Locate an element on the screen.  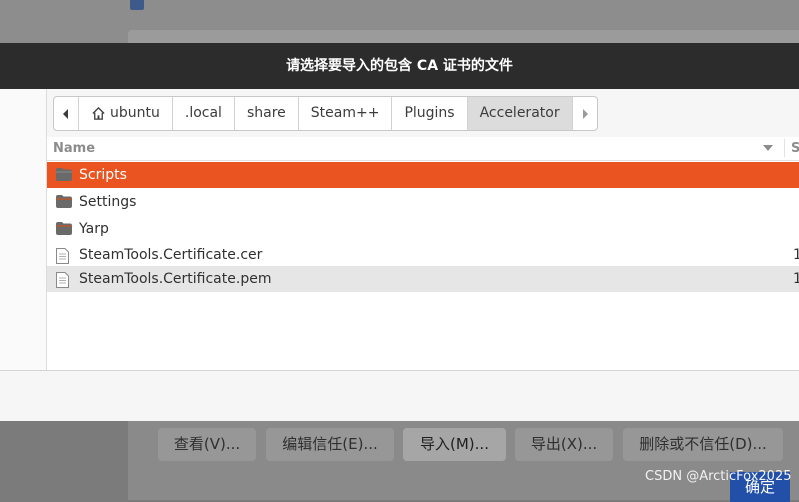
path-crumb-home: ubuntu is located at coordinates (126, 113).